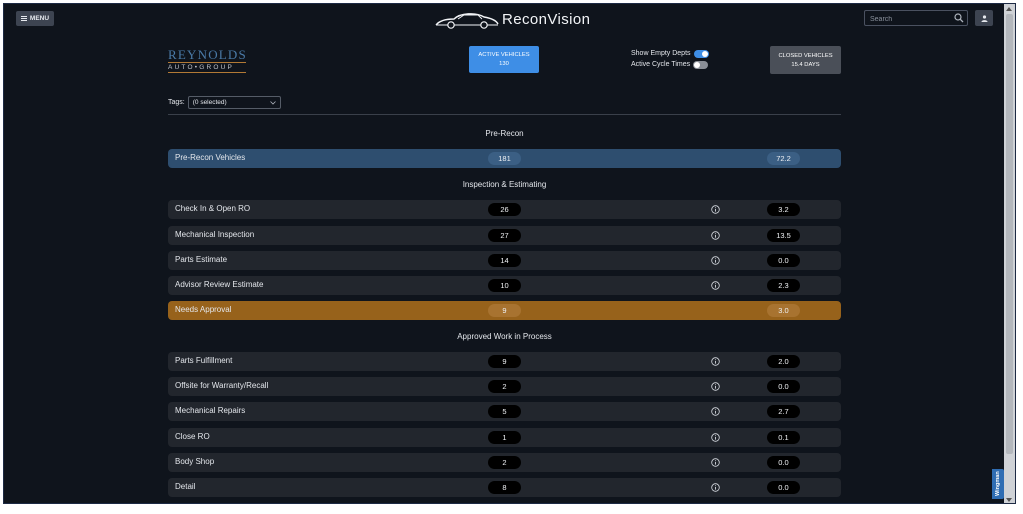 This screenshot has width=1023, height=514. I want to click on cycle-time-badge: 13.5, so click(783, 235).